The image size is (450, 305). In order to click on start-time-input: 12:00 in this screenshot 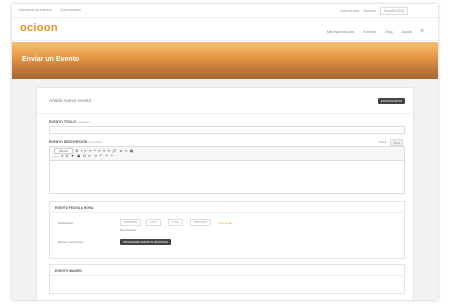, I will do `click(153, 222)`.